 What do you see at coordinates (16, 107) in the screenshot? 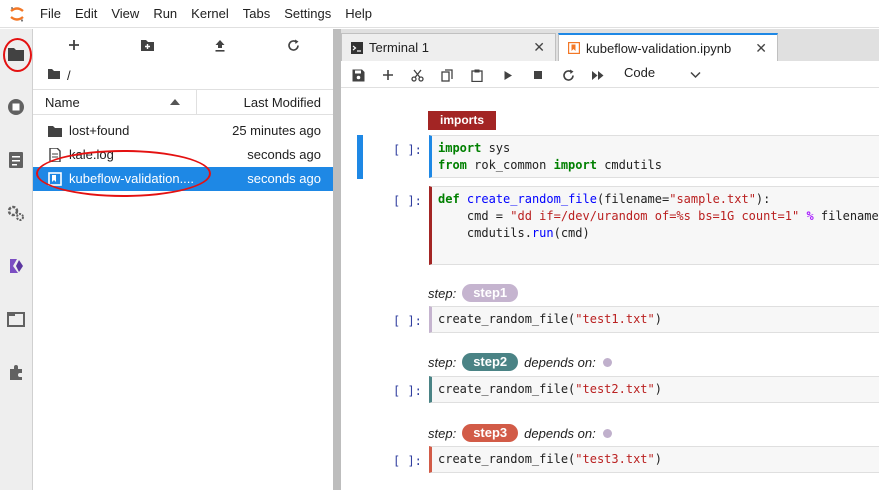
I see `running-icon` at bounding box center [16, 107].